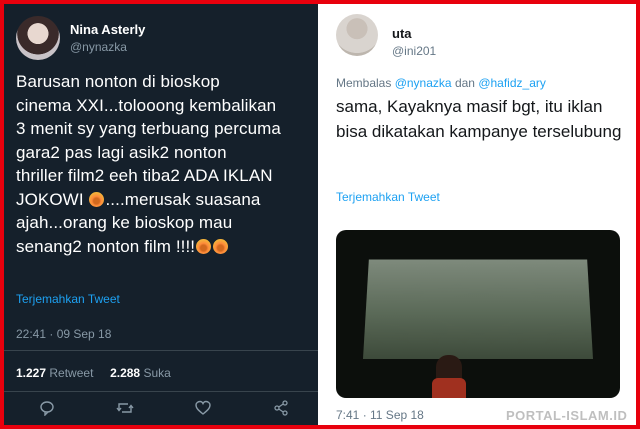 This screenshot has height=429, width=640. What do you see at coordinates (156, 373) in the screenshot?
I see `like-label: Suka` at bounding box center [156, 373].